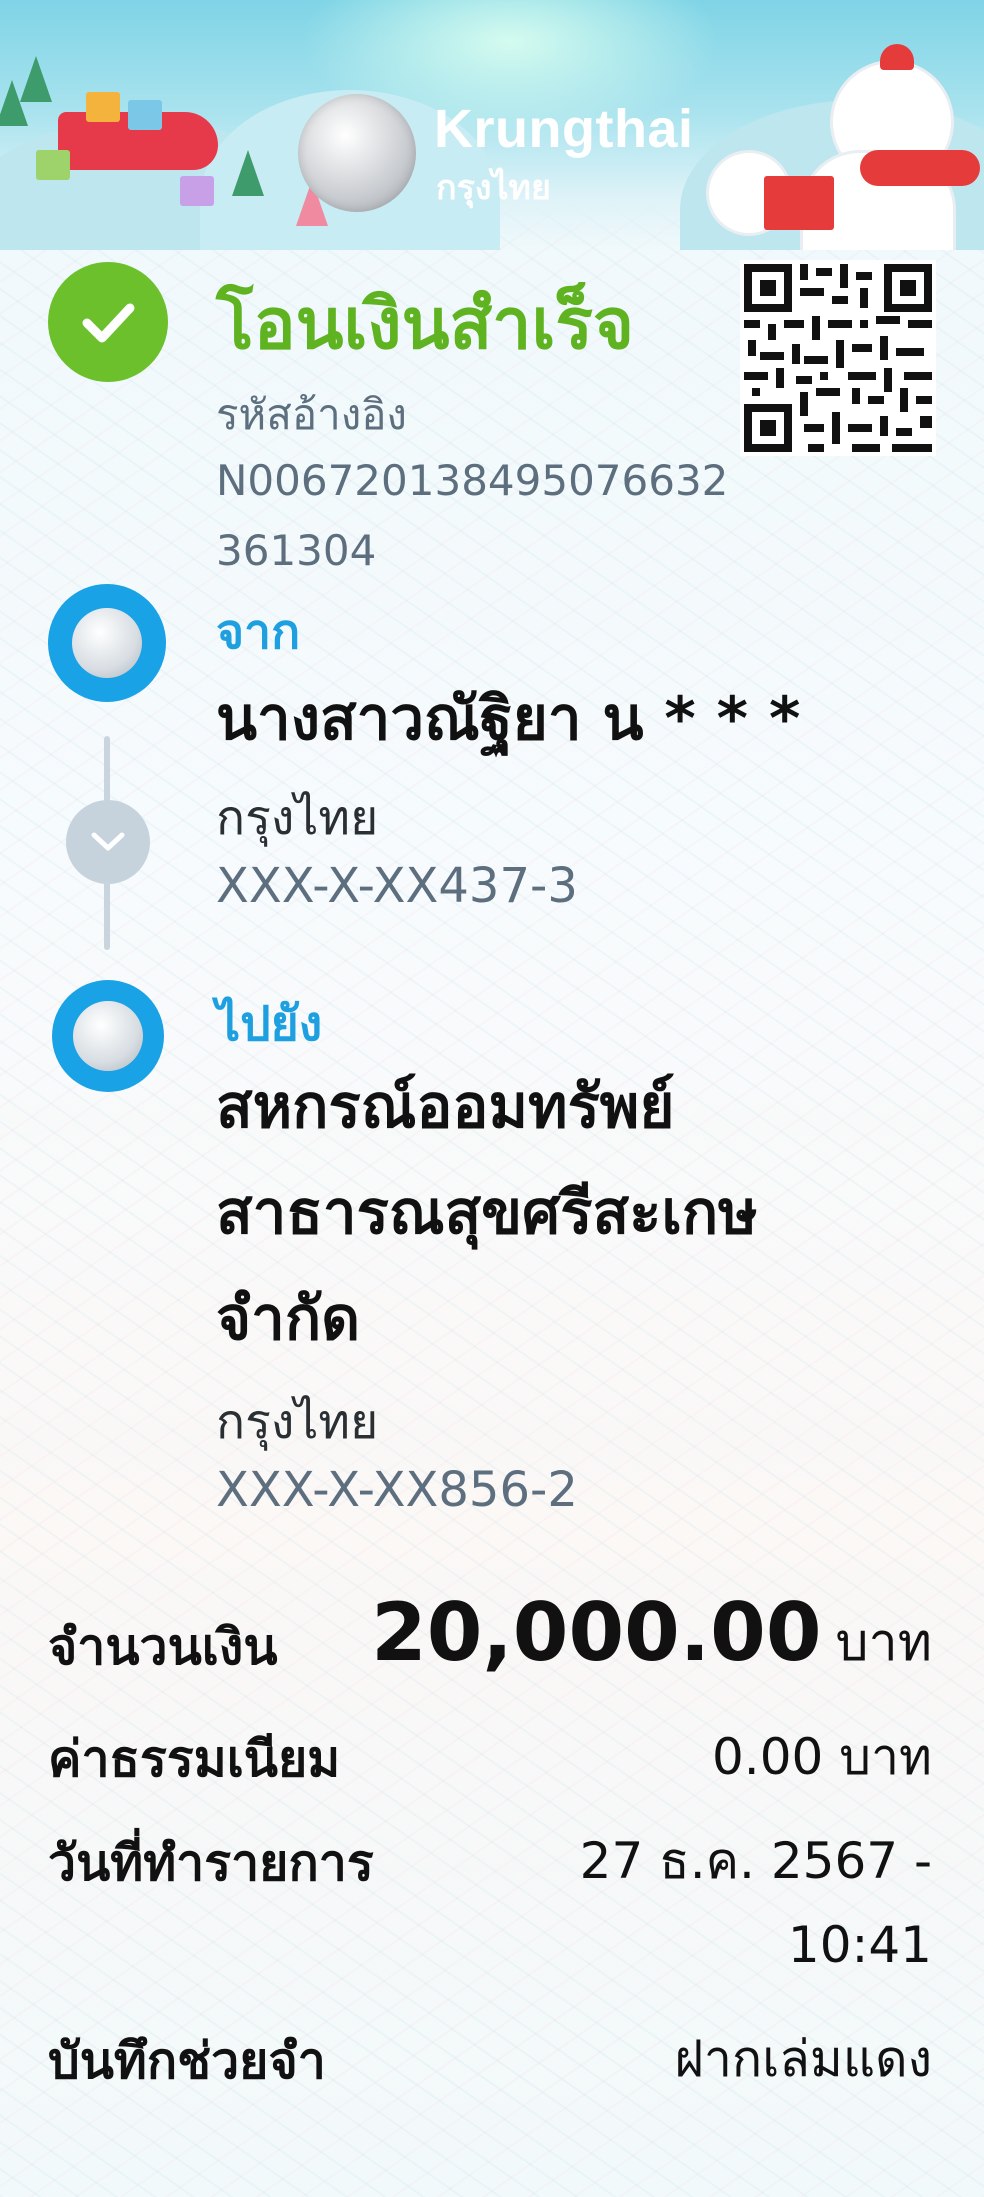 This screenshot has width=984, height=2197. I want to click on brand-name-en: Krungthai, so click(564, 129).